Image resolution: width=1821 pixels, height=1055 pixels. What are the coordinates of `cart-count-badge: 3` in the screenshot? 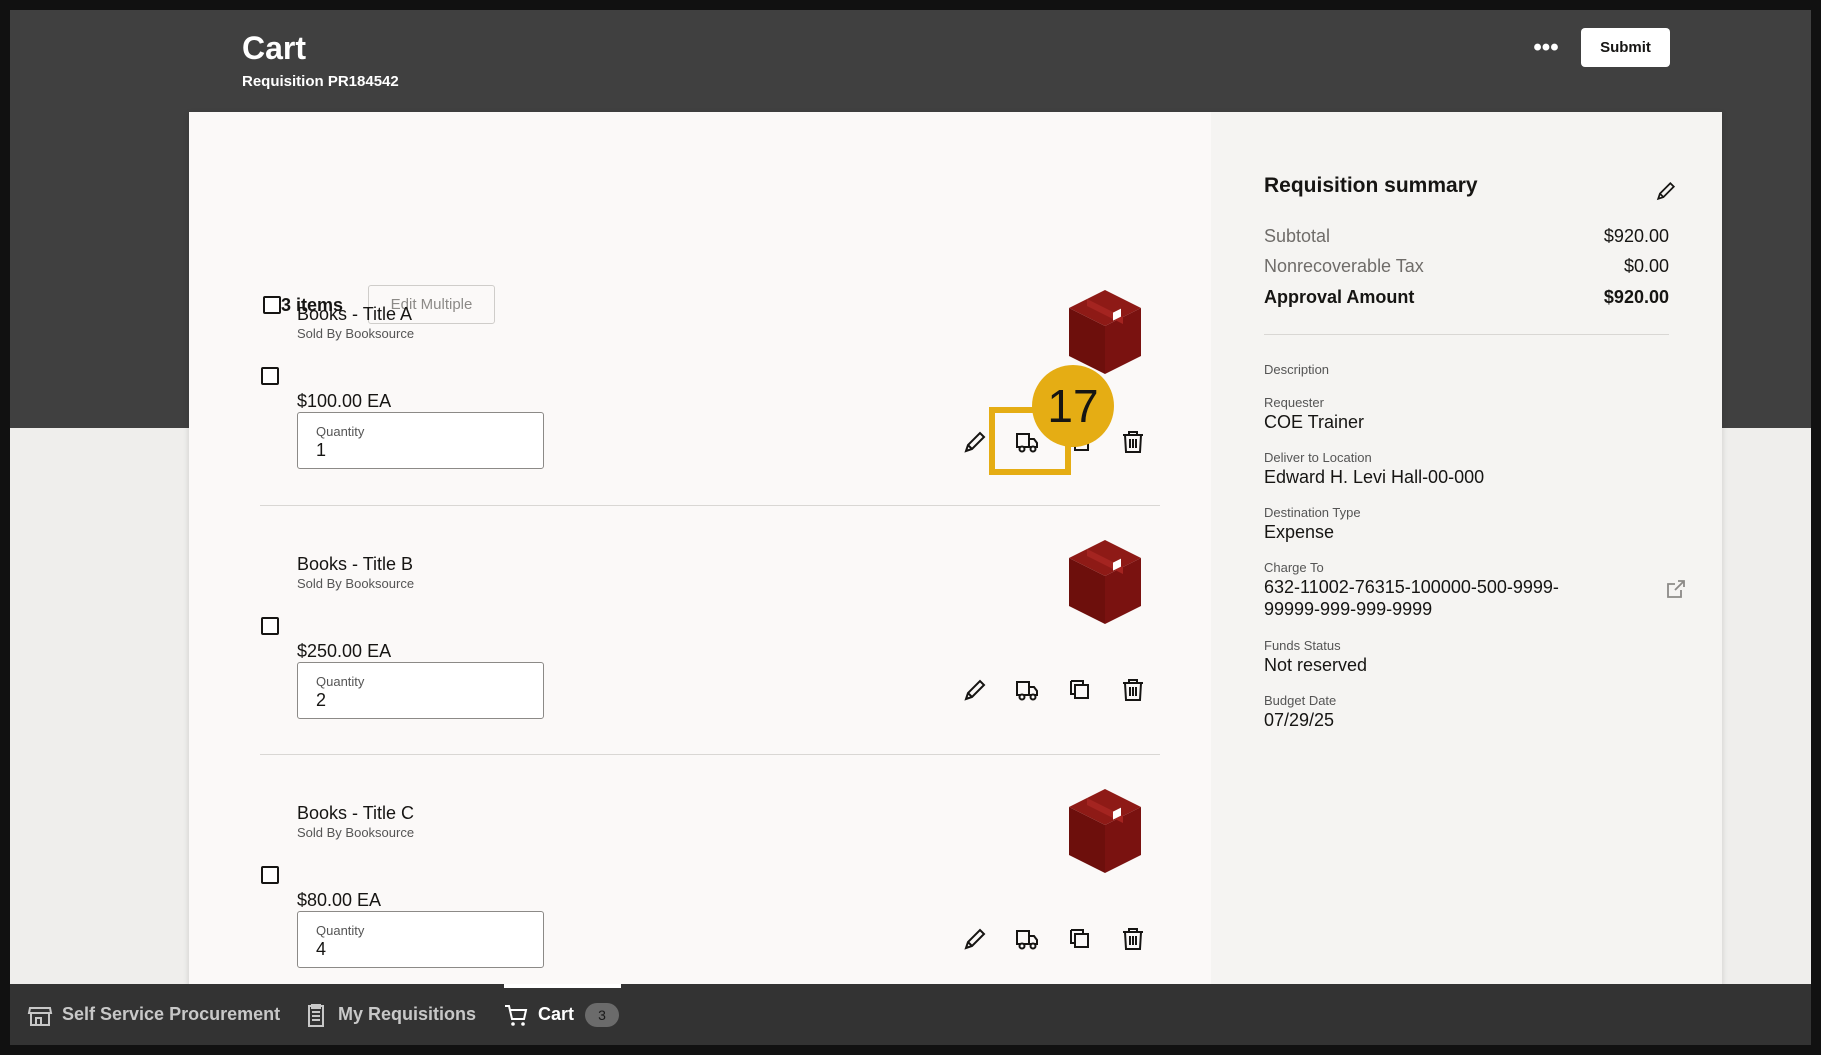 It's located at (602, 1014).